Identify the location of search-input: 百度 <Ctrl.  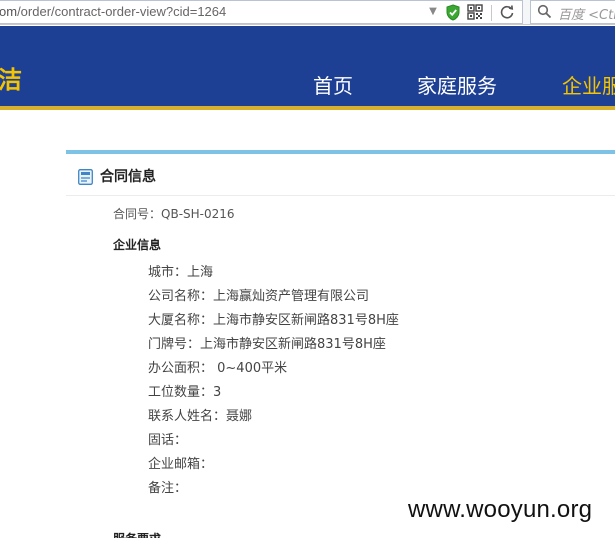
(572, 12).